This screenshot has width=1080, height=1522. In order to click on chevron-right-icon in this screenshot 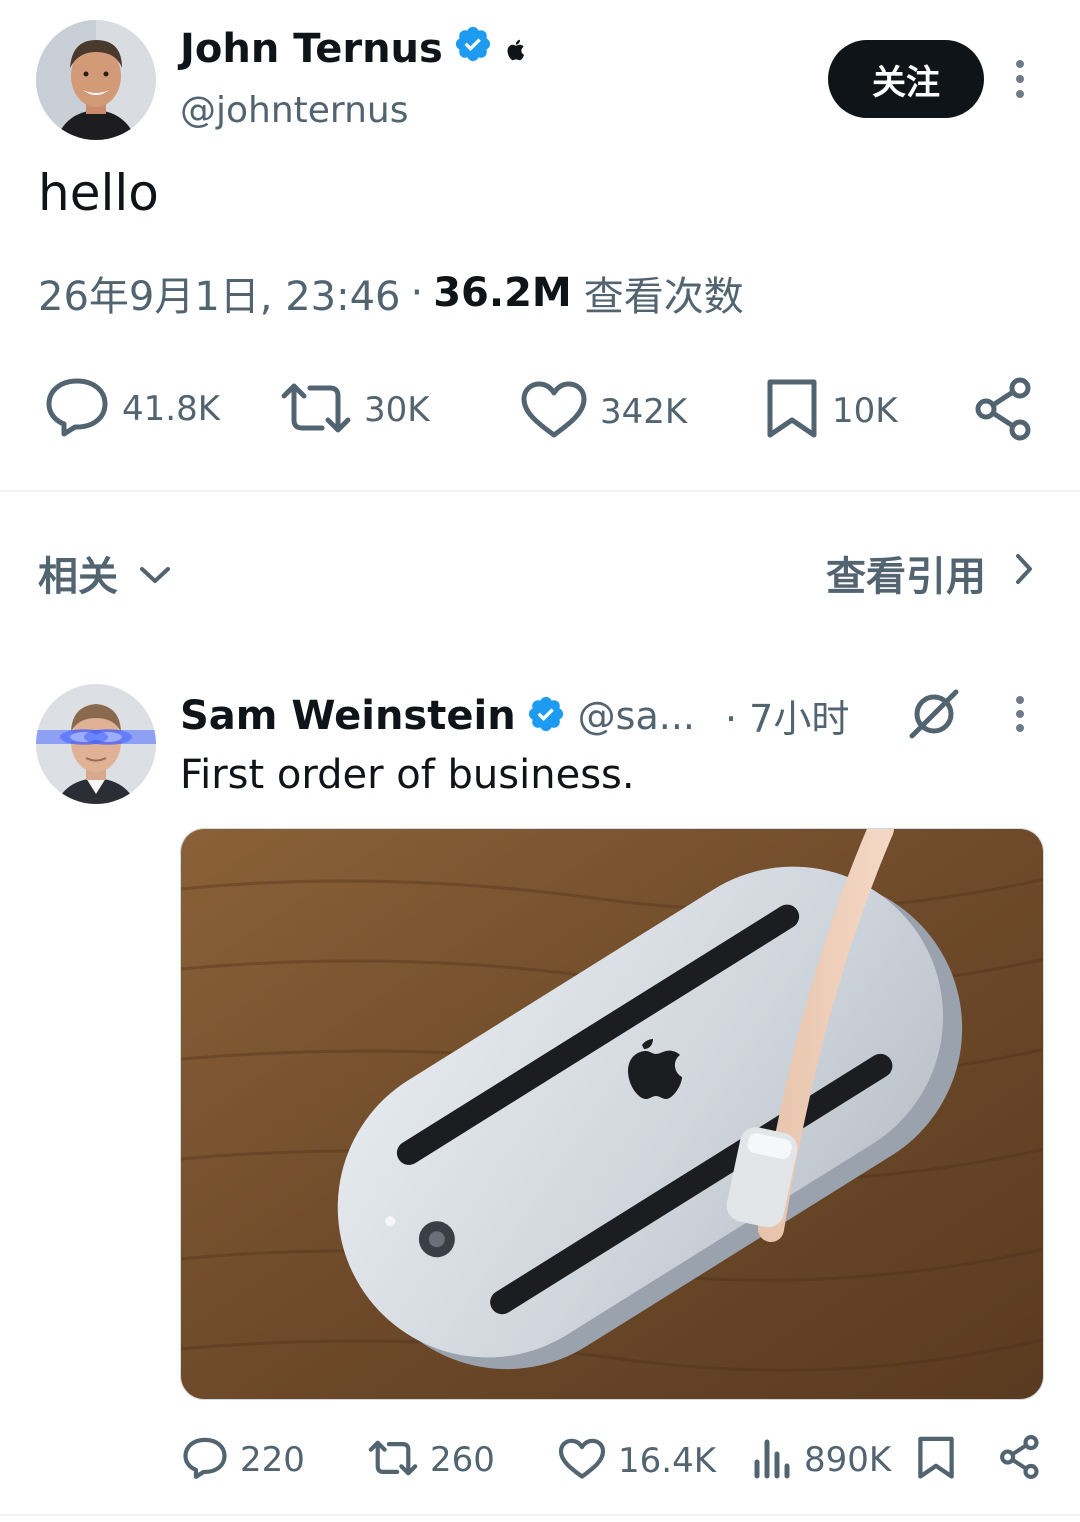, I will do `click(1024, 573)`.